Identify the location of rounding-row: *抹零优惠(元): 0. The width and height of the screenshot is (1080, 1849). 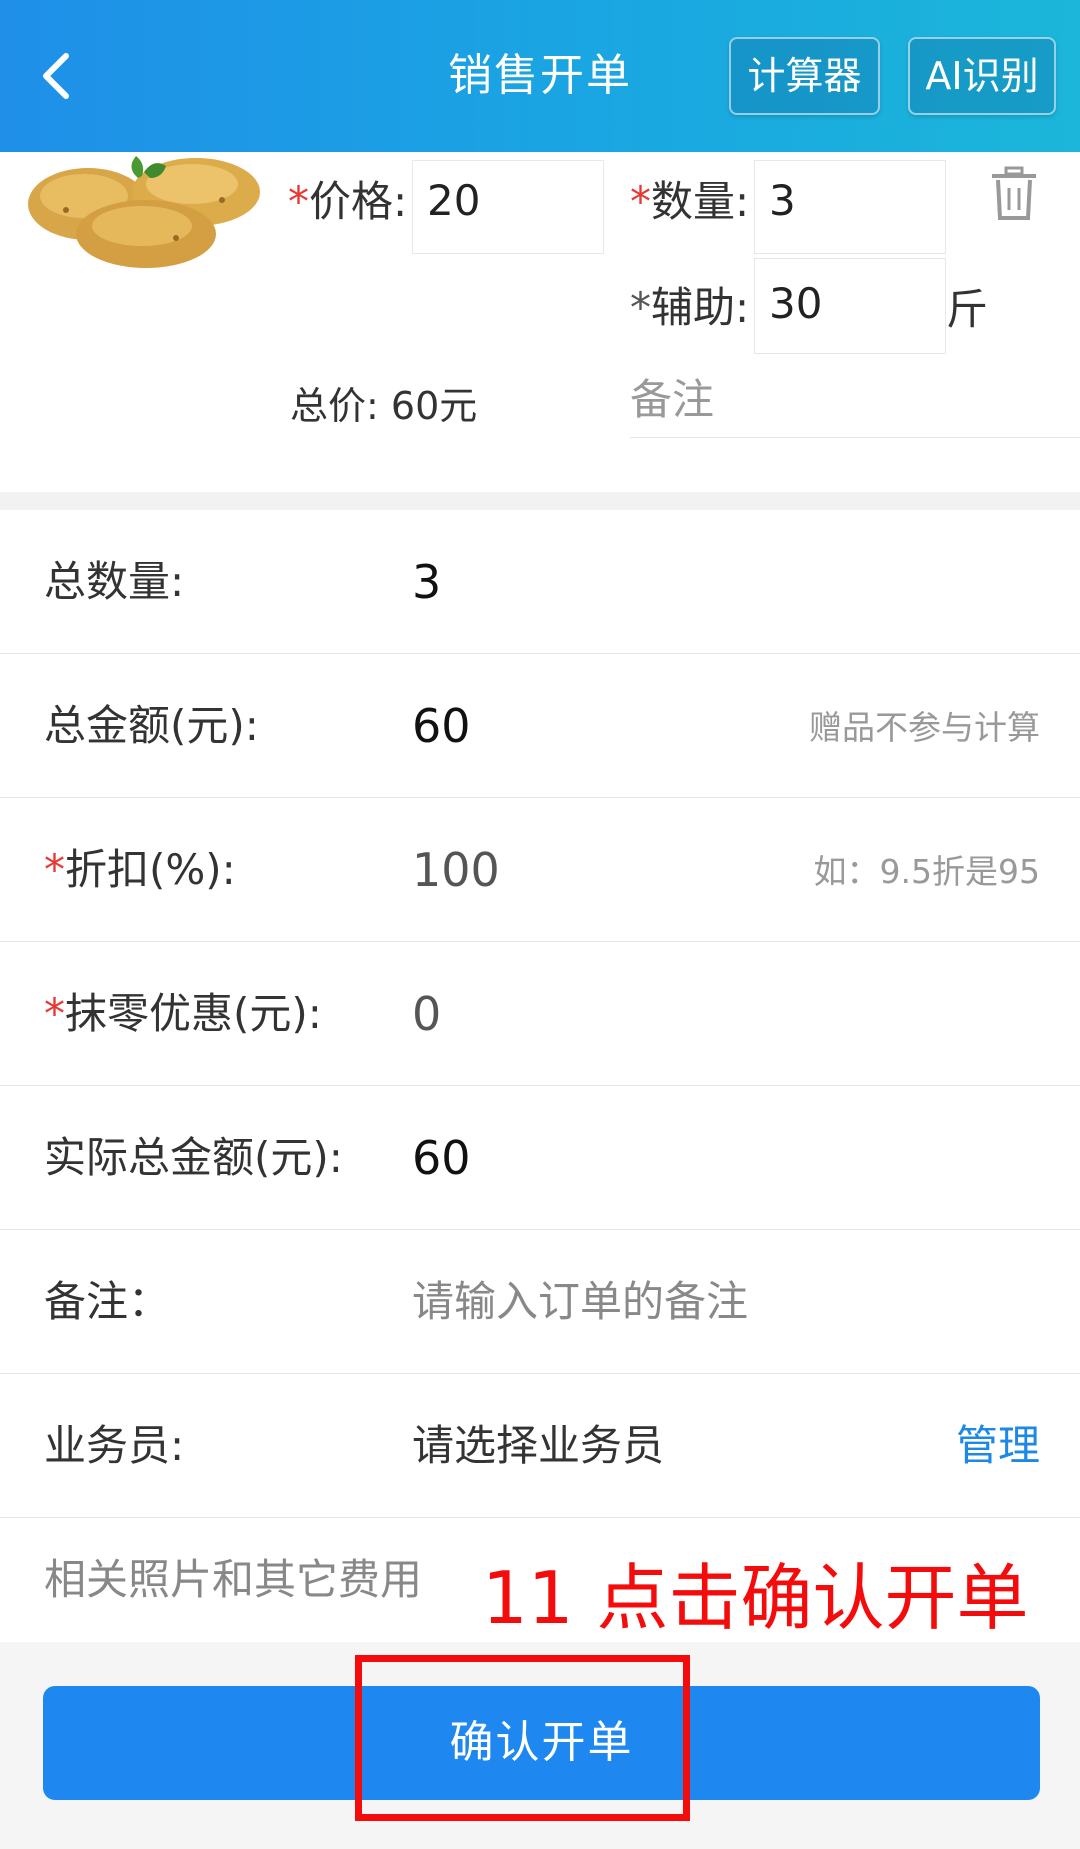
(540, 1014).